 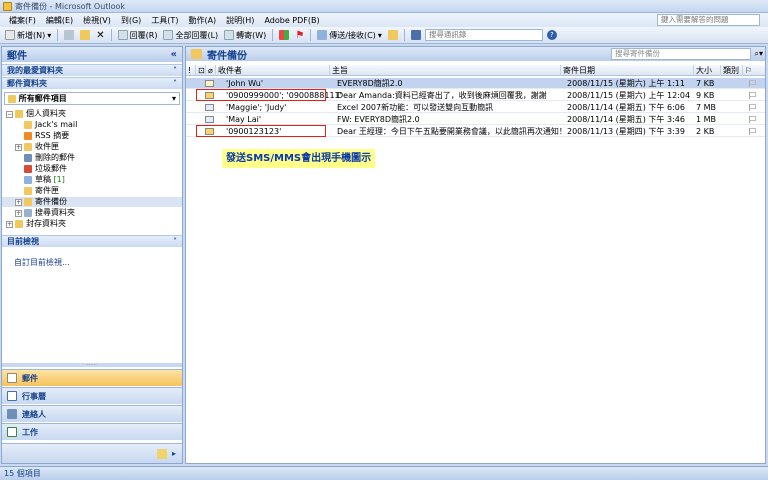 What do you see at coordinates (707, 70) in the screenshot?
I see `size-column: 大小` at bounding box center [707, 70].